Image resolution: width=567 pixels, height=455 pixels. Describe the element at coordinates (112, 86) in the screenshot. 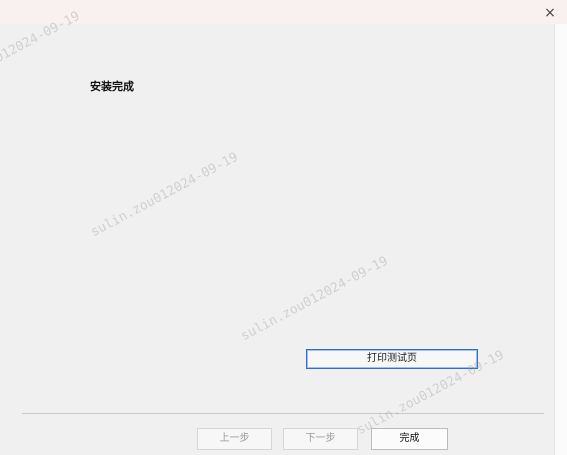

I see `page-title: 安装完成` at that location.